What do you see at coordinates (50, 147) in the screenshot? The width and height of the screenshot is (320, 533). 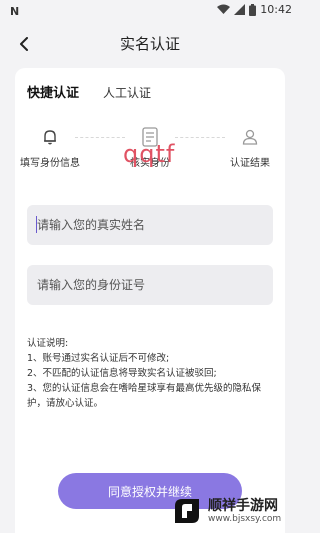 I see `step-fill-info: 填写身份信息` at bounding box center [50, 147].